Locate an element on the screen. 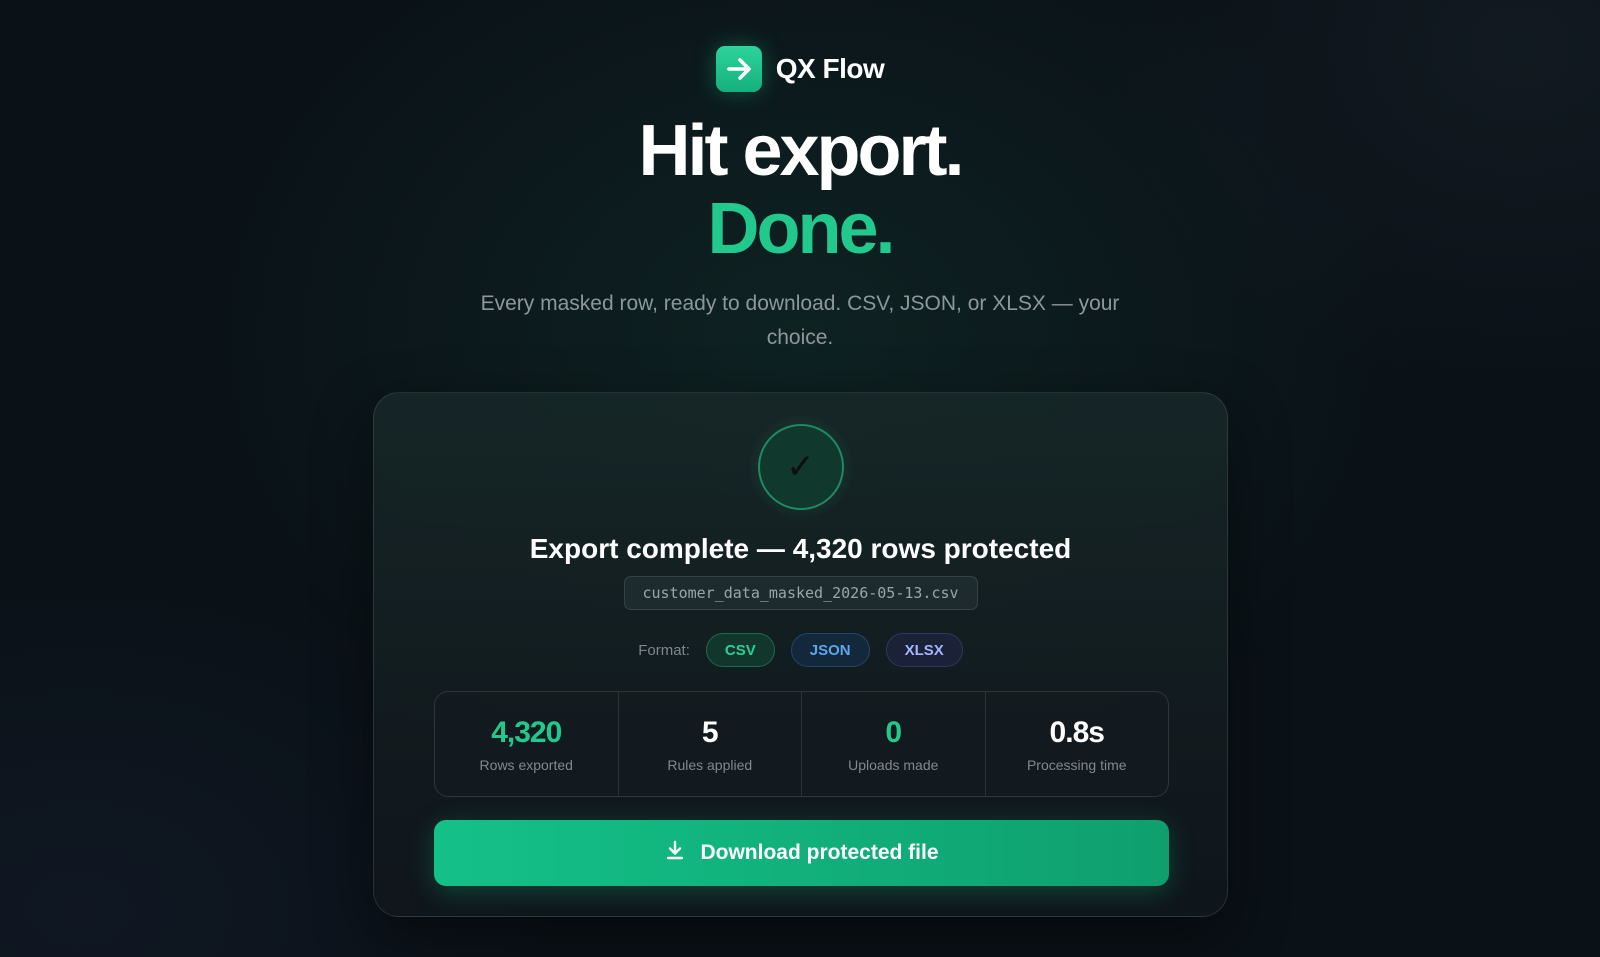  stat-processing-time: 0.8s Processing time is located at coordinates (1077, 744).